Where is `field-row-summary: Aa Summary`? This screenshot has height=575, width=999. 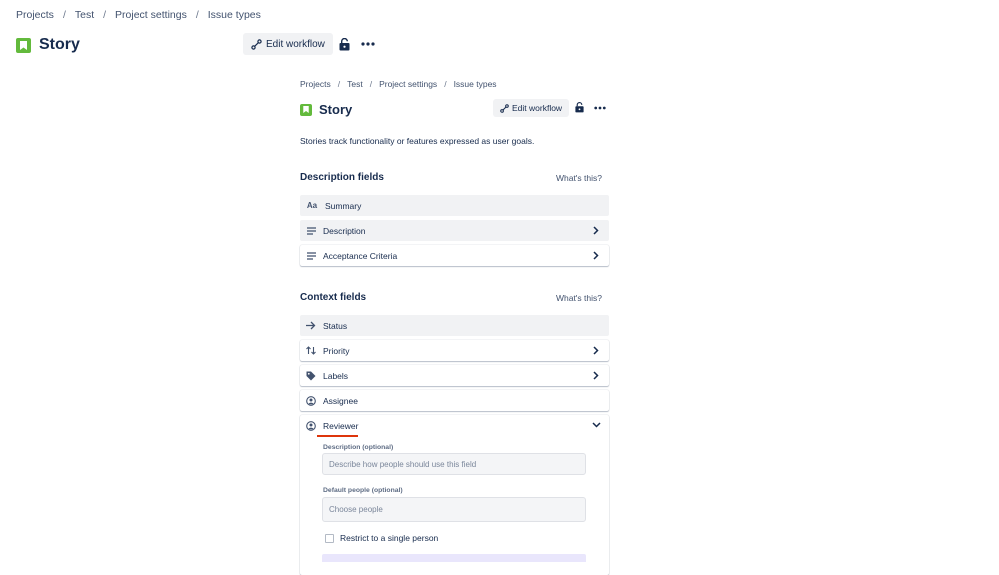 field-row-summary: Aa Summary is located at coordinates (454, 205).